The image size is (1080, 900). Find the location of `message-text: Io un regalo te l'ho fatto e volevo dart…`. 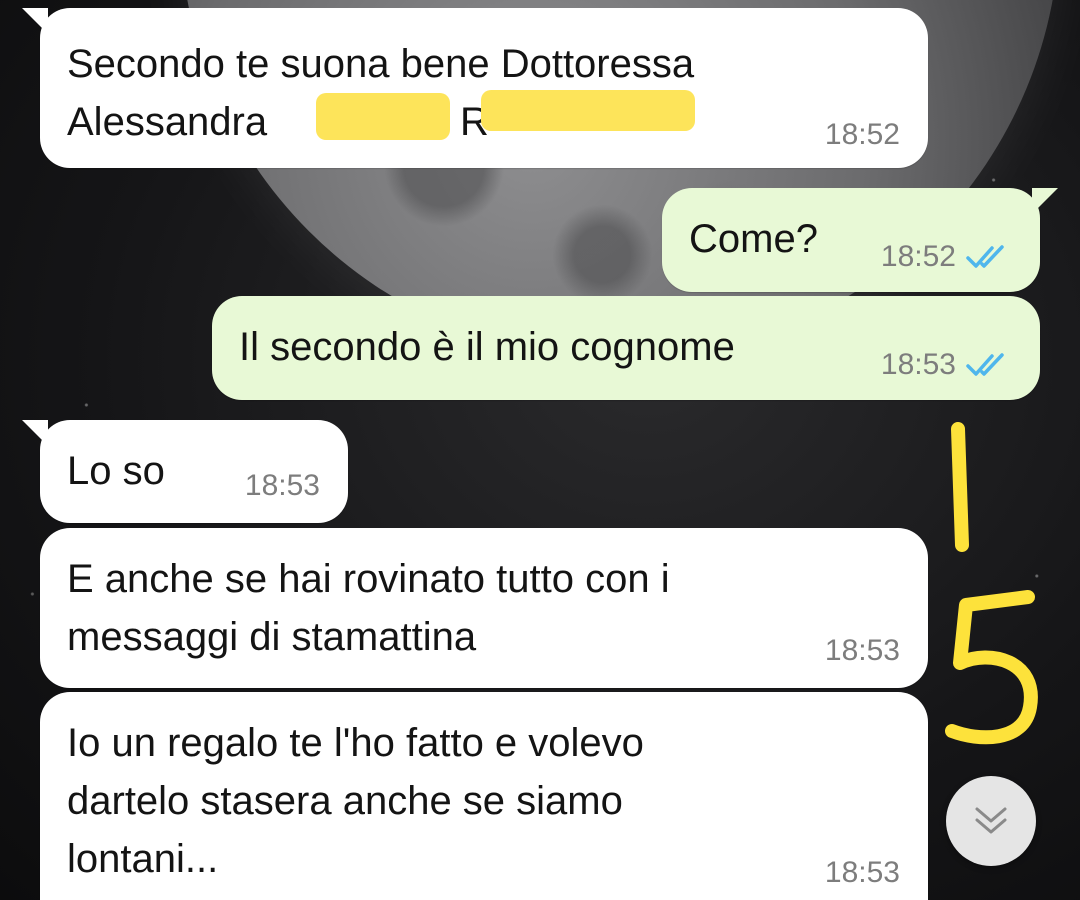

message-text: Io un regalo te l'ho fatto e volevo dart… is located at coordinates (355, 801).